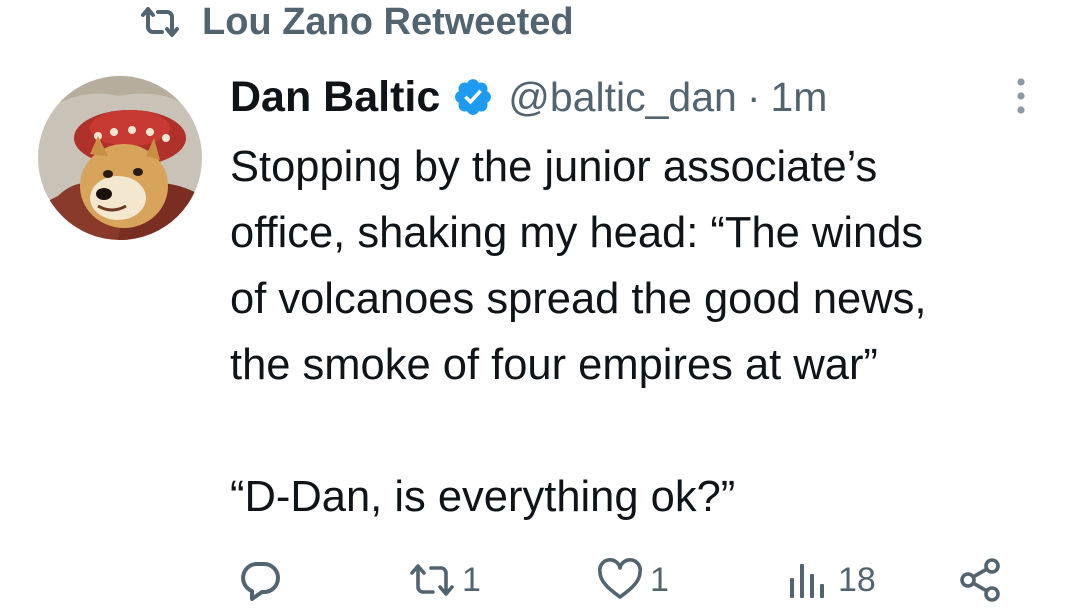 The image size is (1080, 610). I want to click on tweet-line: office, shaking my head: “The winds, so click(577, 233).